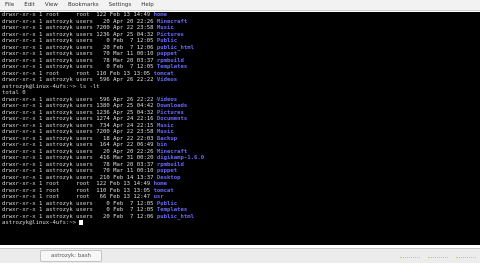 This screenshot has width=480, height=270. I want to click on line-text: total 0, so click(14, 93).